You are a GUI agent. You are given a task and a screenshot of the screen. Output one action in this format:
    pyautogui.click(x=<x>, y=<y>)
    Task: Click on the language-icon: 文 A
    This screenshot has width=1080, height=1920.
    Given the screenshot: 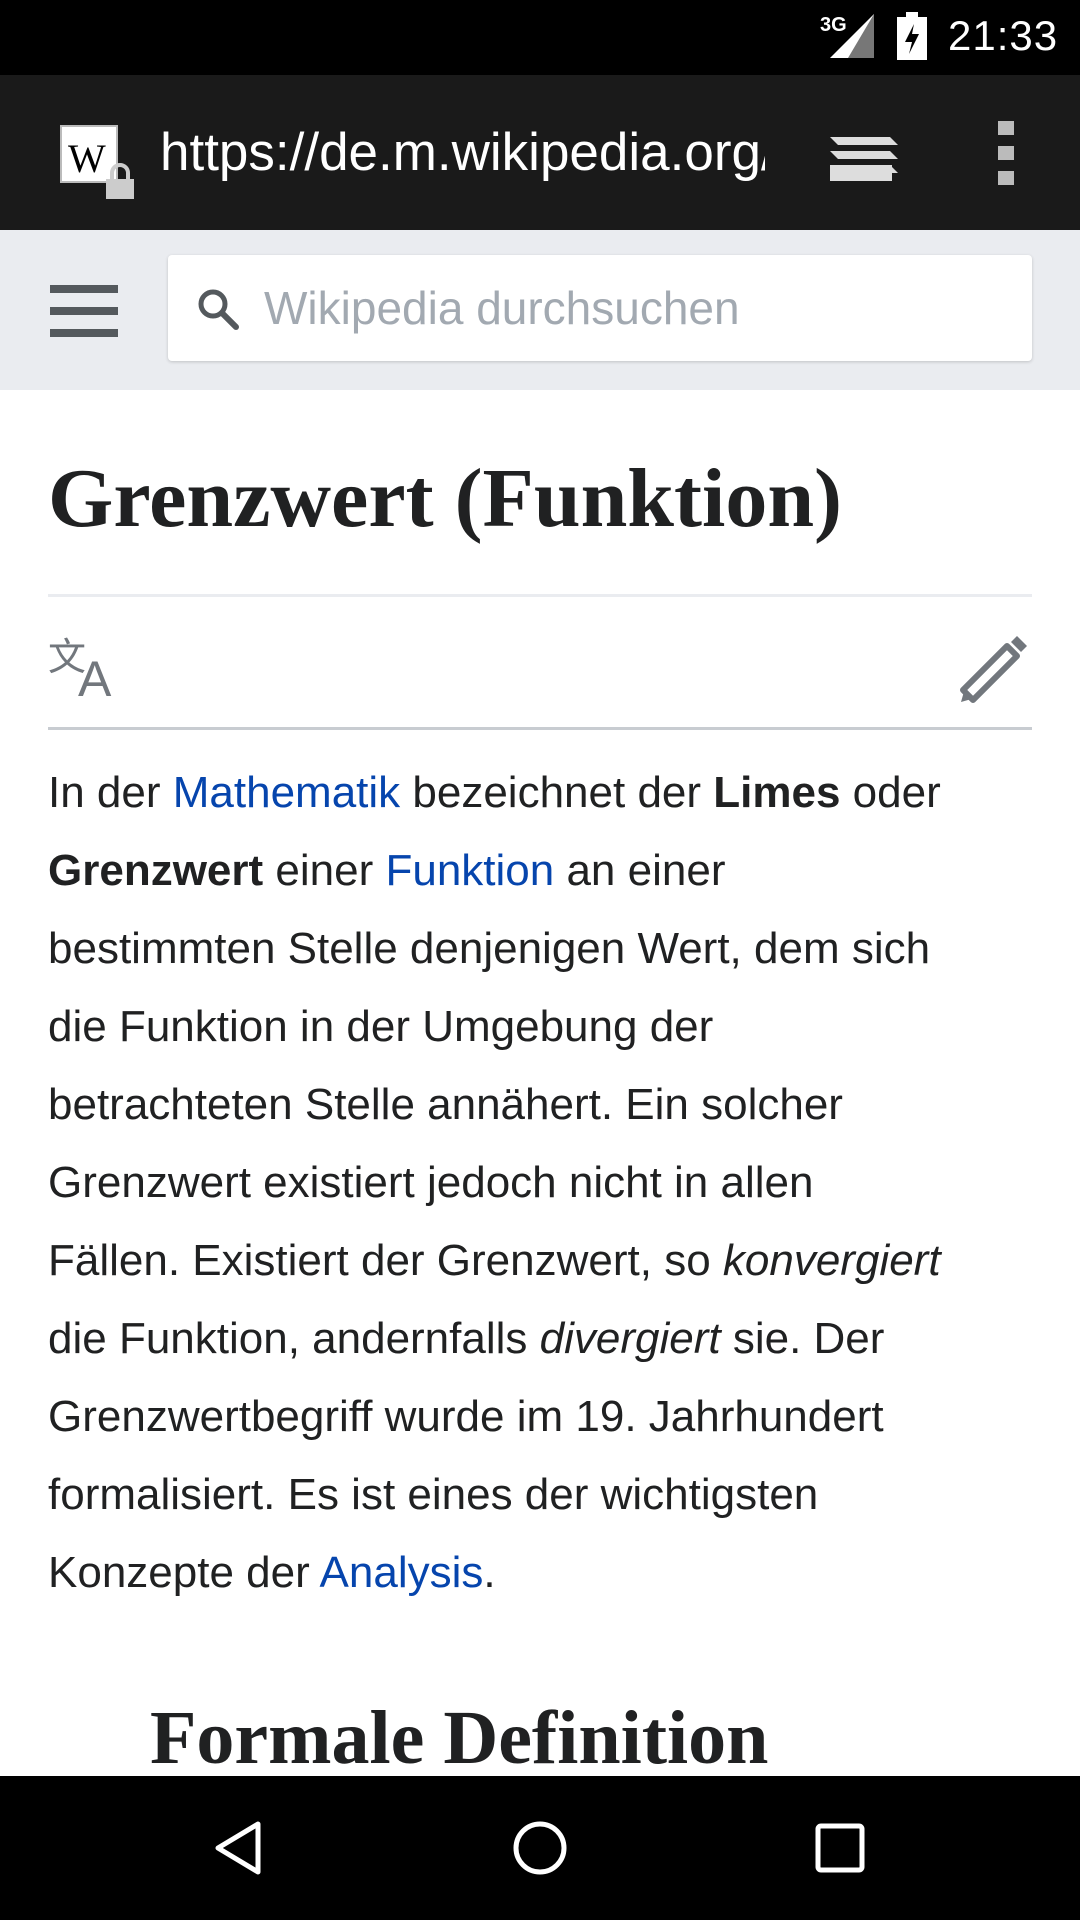 What is the action you would take?
    pyautogui.click(x=88, y=665)
    